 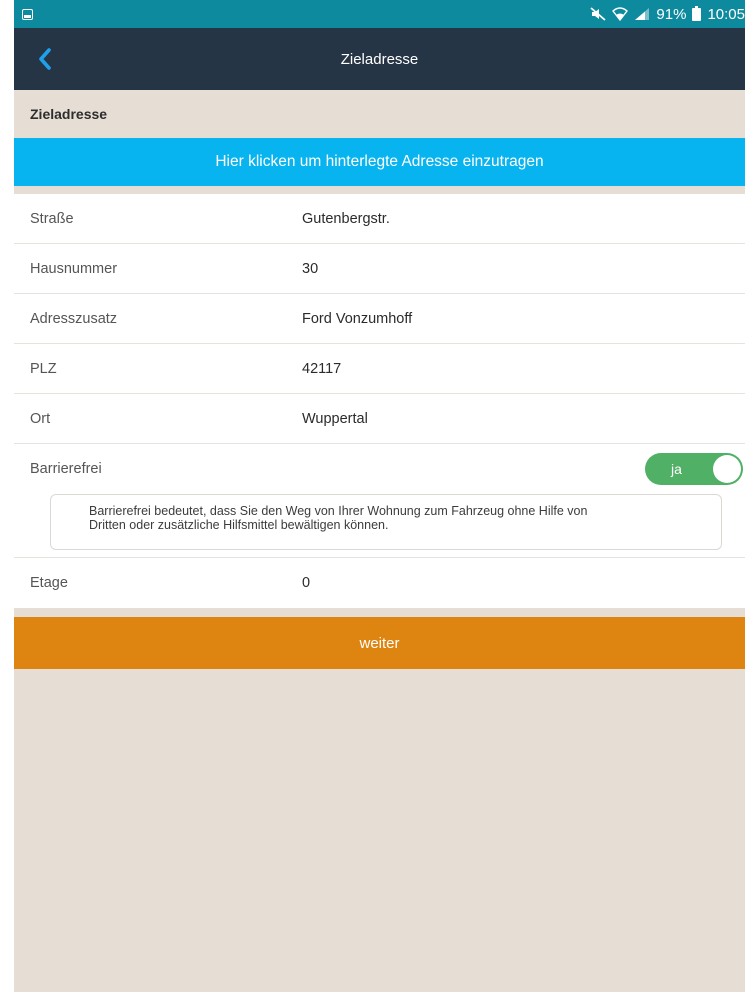 I want to click on floor-value: 0, so click(x=306, y=583).